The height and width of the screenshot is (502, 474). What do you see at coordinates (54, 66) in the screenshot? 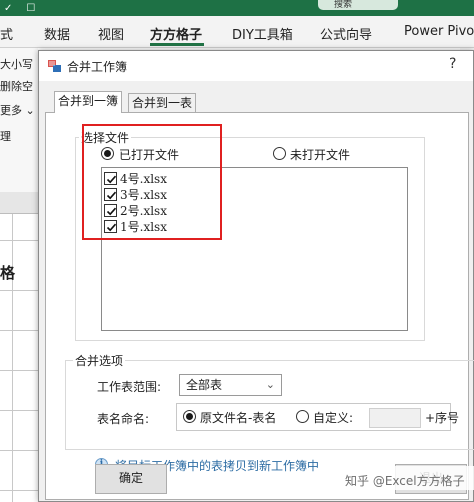
I see `workbook-icon` at bounding box center [54, 66].